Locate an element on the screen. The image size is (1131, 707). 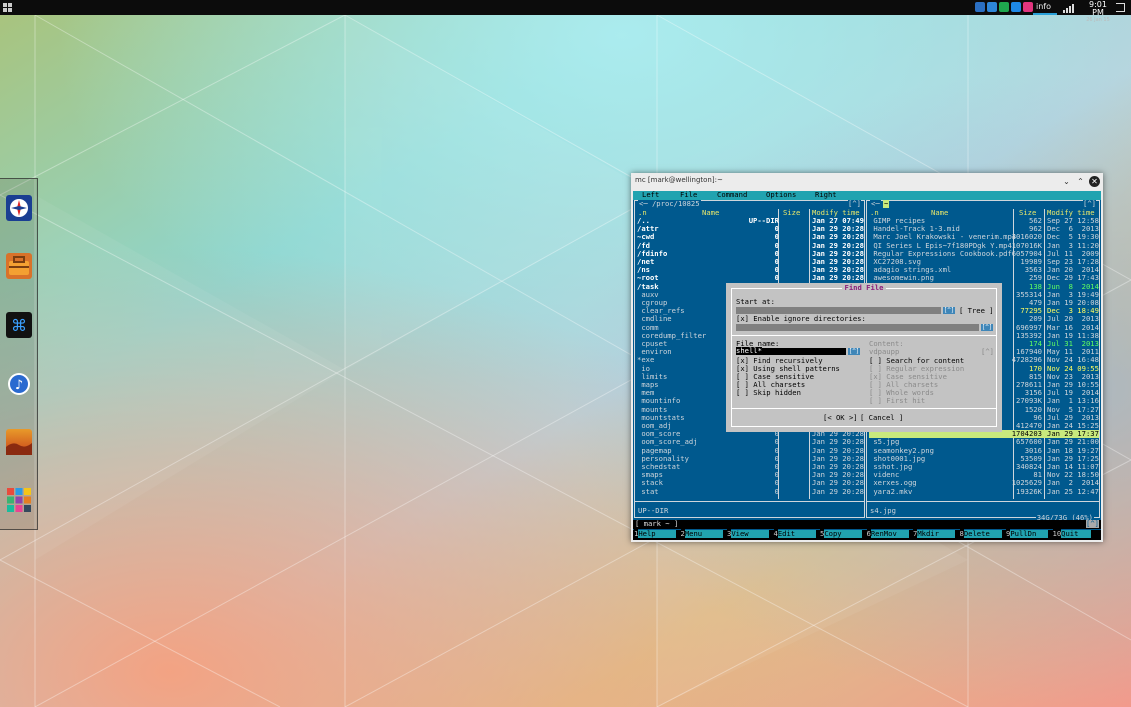
info-underline is located at coordinates (1045, 14).